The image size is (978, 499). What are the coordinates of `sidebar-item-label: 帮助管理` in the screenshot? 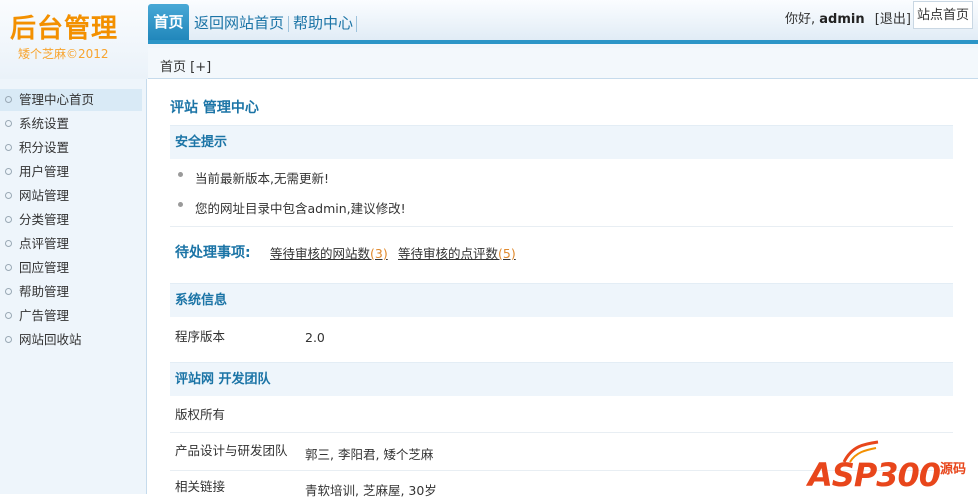 It's located at (44, 291).